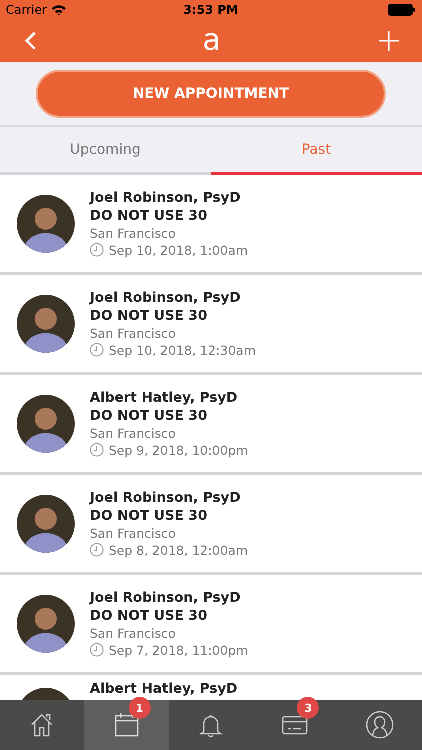 This screenshot has width=422, height=750. I want to click on plus-icon, so click(389, 41).